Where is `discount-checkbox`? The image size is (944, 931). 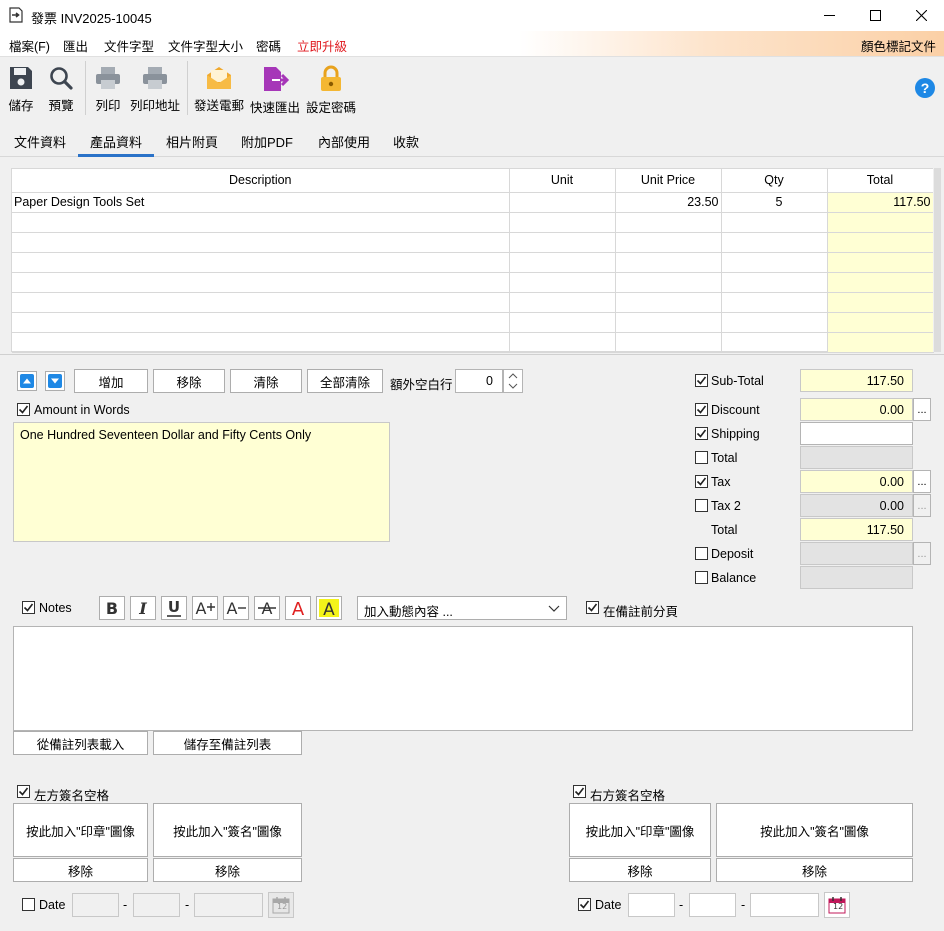 discount-checkbox is located at coordinates (701, 409).